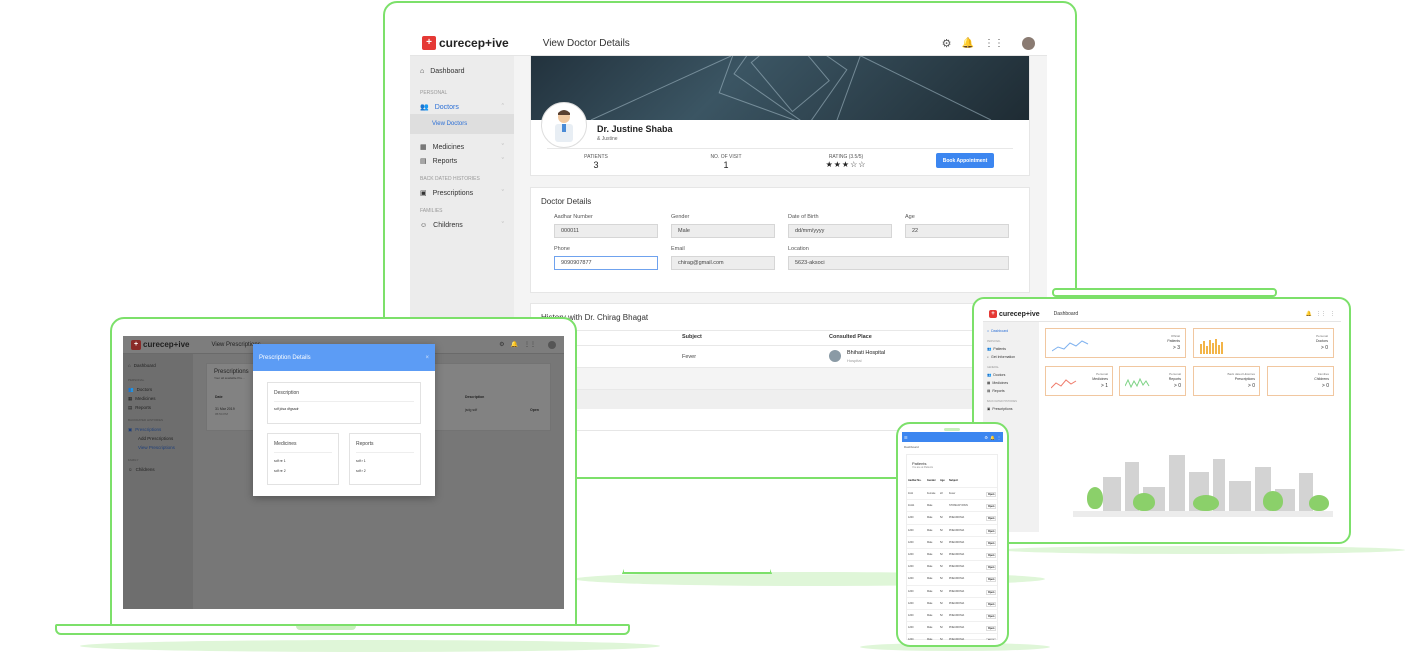 The image size is (1405, 654). I want to click on location-field: 5623-aksoci, so click(898, 263).